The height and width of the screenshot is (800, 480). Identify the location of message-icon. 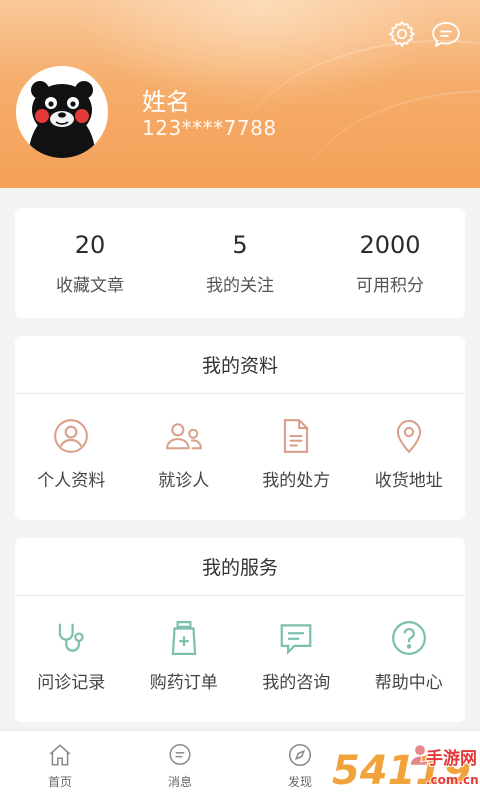
(180, 755).